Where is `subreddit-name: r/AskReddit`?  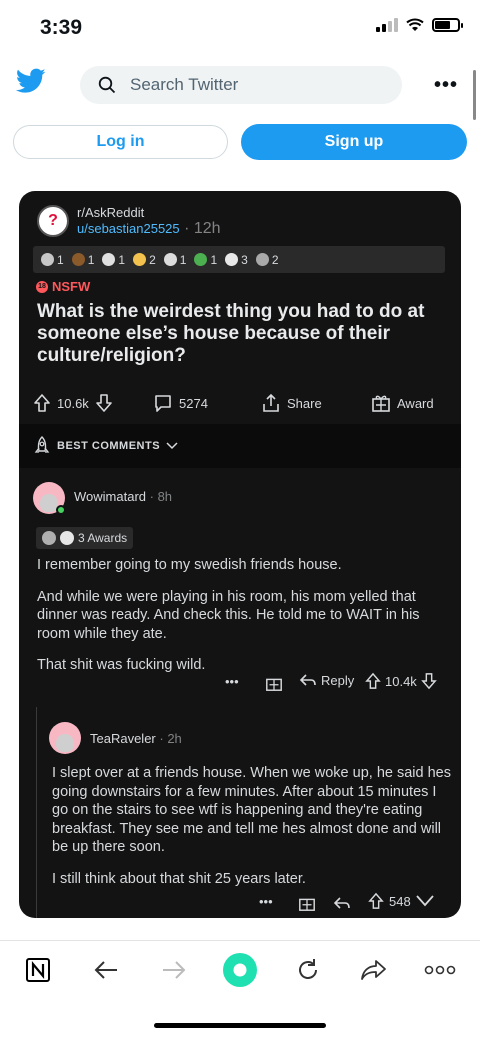 subreddit-name: r/AskReddit is located at coordinates (111, 212).